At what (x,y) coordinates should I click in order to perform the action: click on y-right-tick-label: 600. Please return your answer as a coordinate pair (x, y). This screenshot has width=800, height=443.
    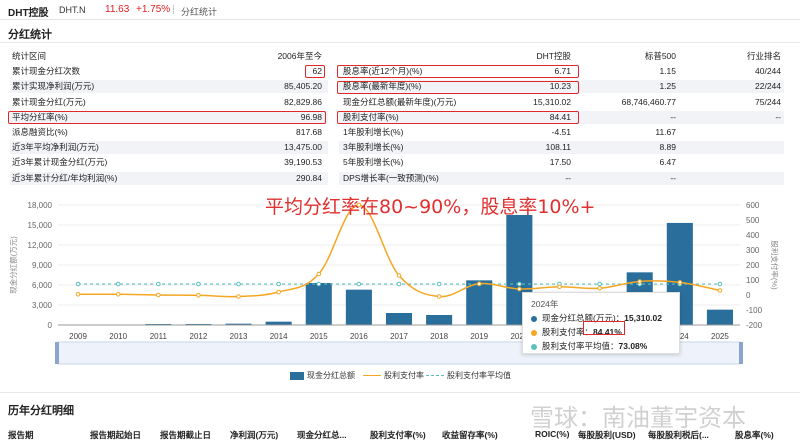
    Looking at the image, I should click on (753, 205).